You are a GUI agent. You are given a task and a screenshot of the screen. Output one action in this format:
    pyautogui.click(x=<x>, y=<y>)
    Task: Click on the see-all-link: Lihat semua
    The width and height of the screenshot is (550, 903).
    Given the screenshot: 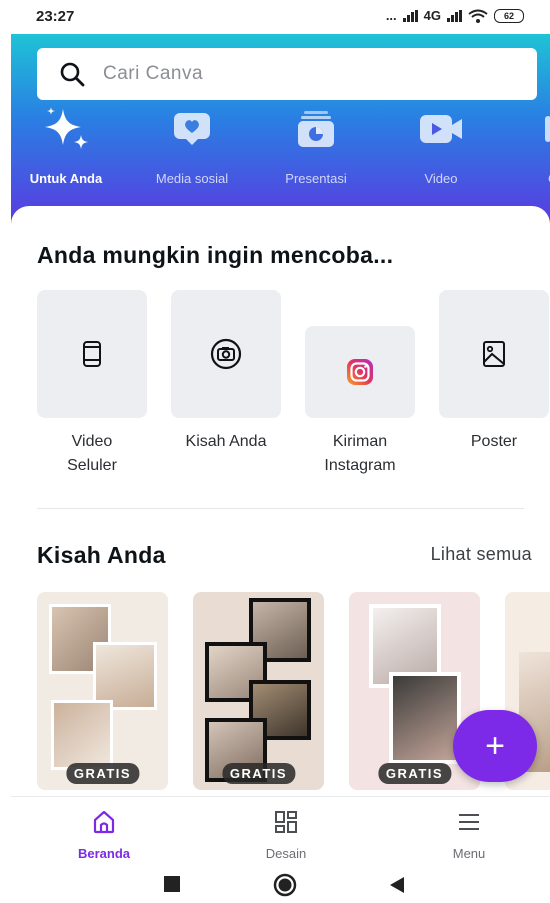 What is the action you would take?
    pyautogui.click(x=481, y=554)
    